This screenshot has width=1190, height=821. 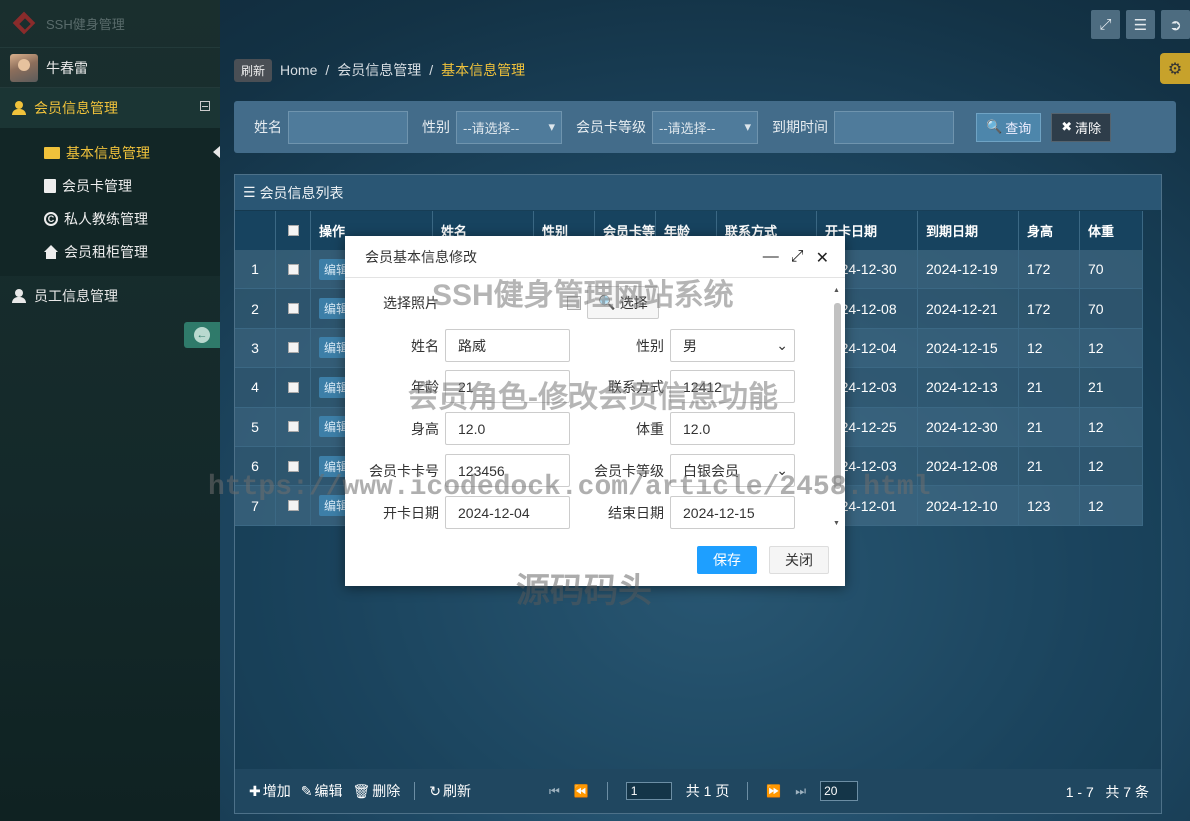 What do you see at coordinates (968, 269) in the screenshot?
I see `expire-date-cell: 2024-12-19` at bounding box center [968, 269].